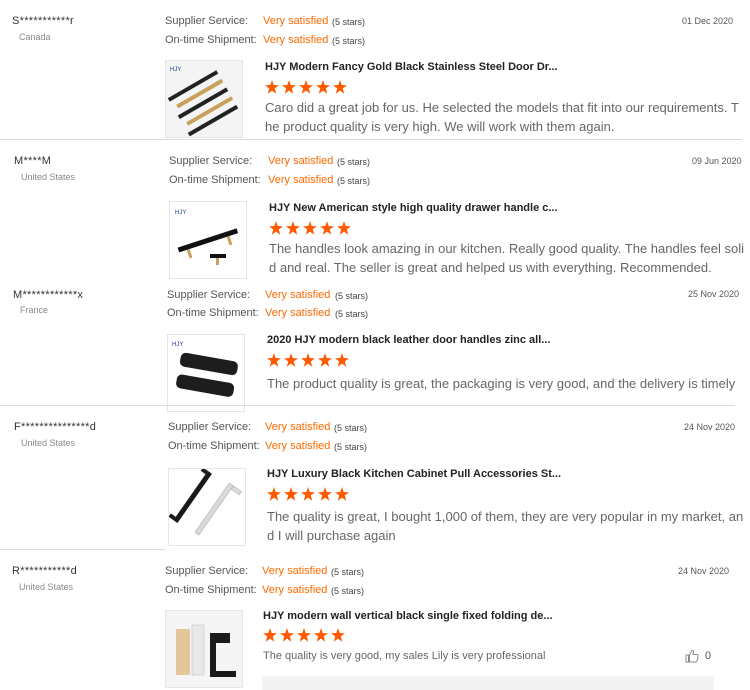  Describe the element at coordinates (488, 683) in the screenshot. I see `reply-area` at that location.